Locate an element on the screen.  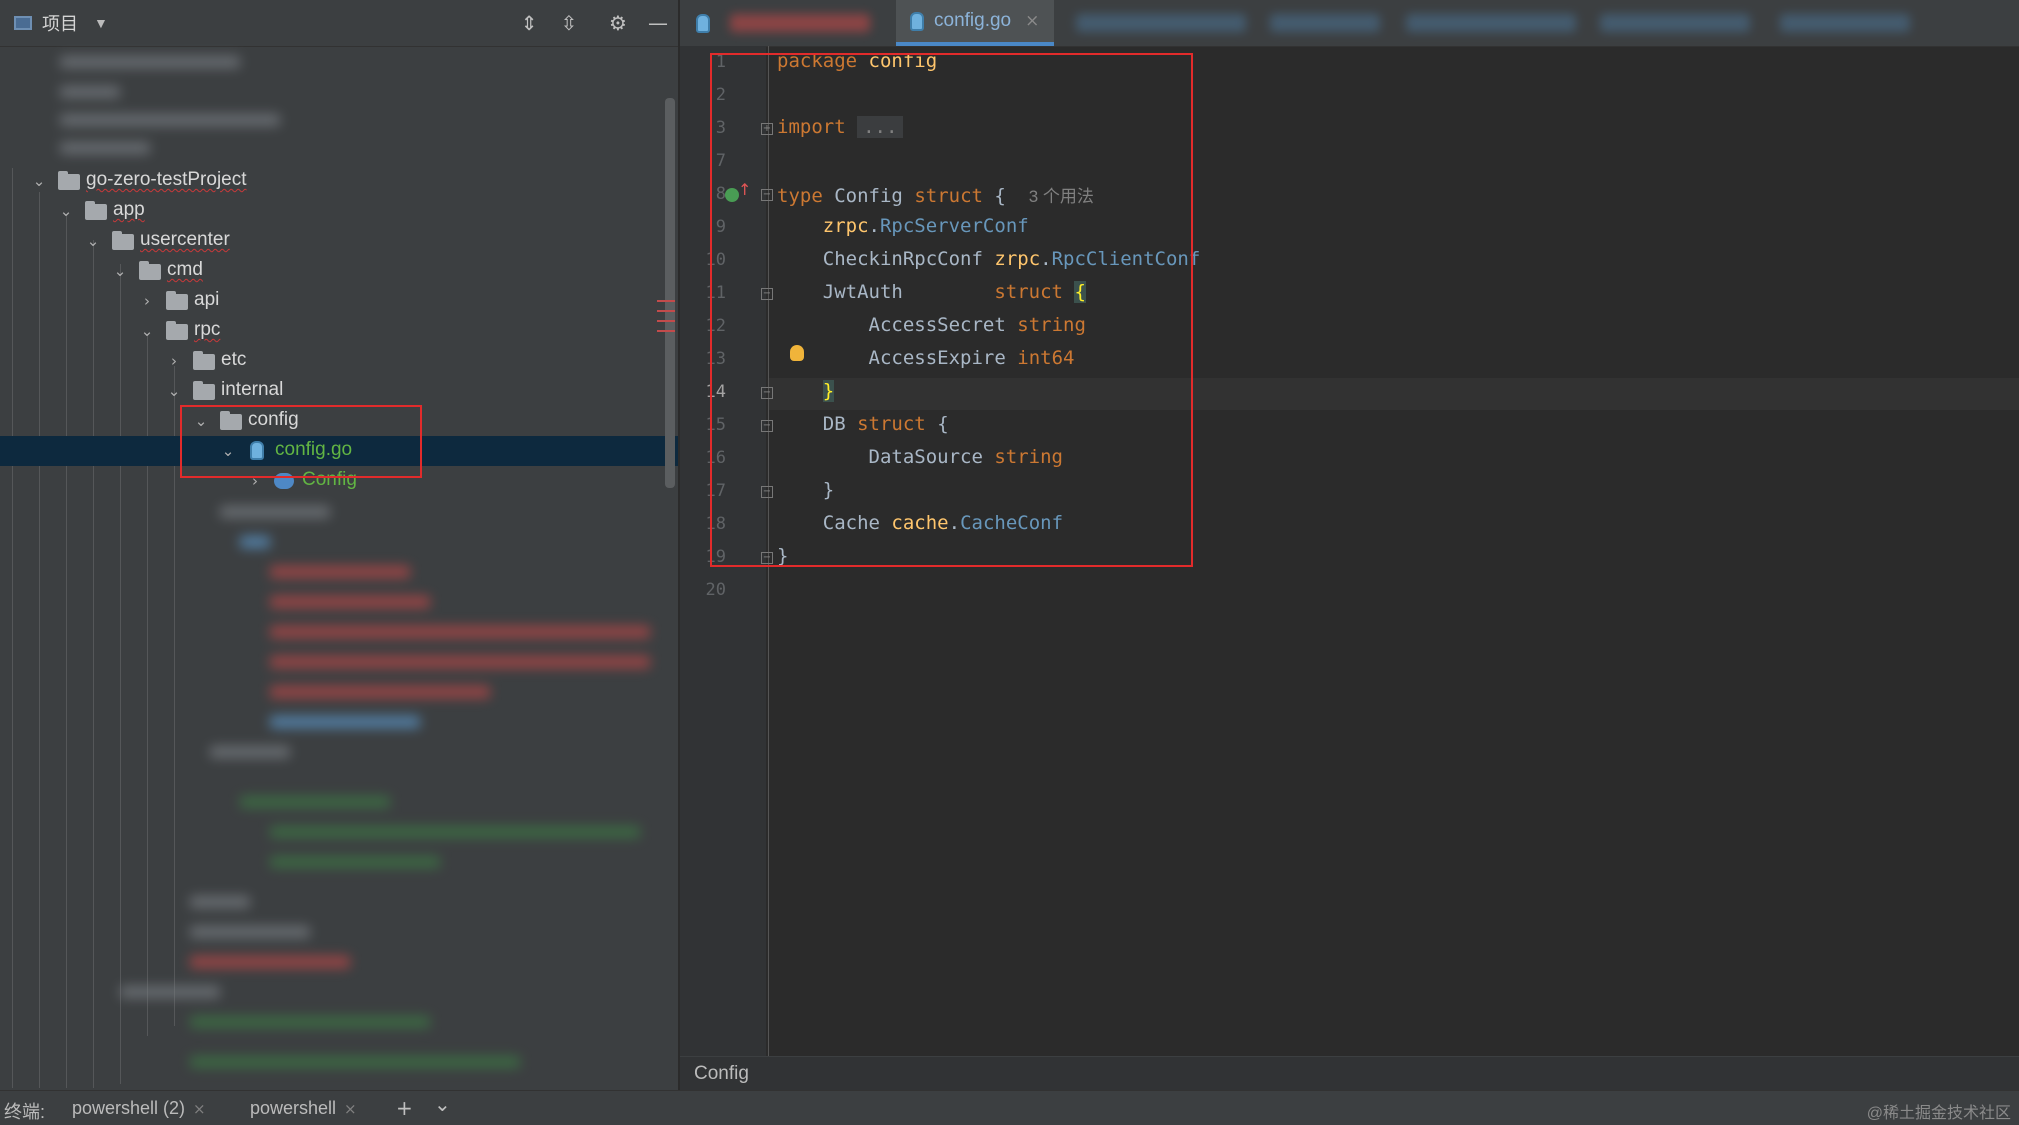
tree-item-rpc: ⌄ rpc is located at coordinates (339, 331).